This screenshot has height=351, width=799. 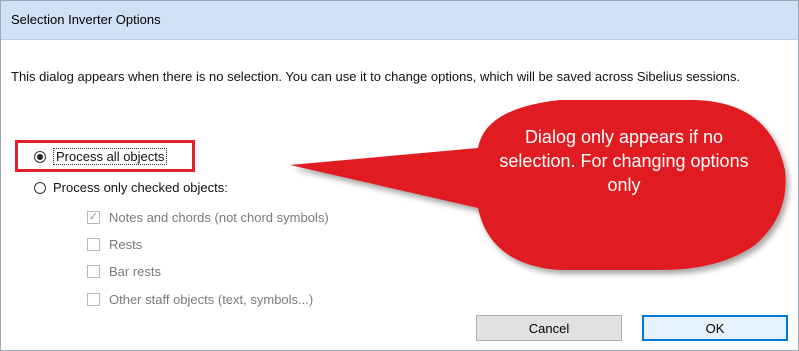 What do you see at coordinates (135, 271) in the screenshot?
I see `checkbox-label: Bar rests` at bounding box center [135, 271].